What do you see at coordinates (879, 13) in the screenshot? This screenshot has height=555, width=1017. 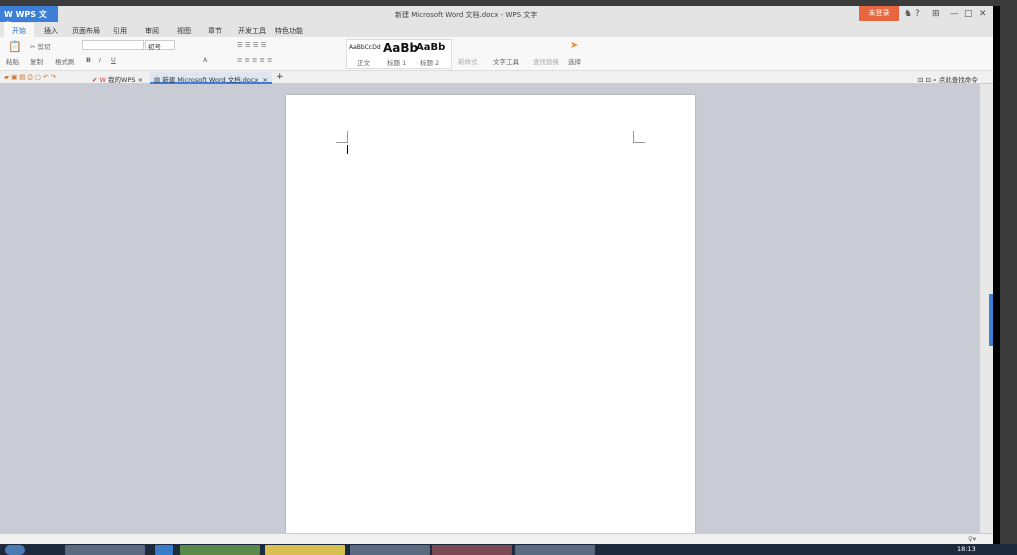 I see `login-button: 未登录` at bounding box center [879, 13].